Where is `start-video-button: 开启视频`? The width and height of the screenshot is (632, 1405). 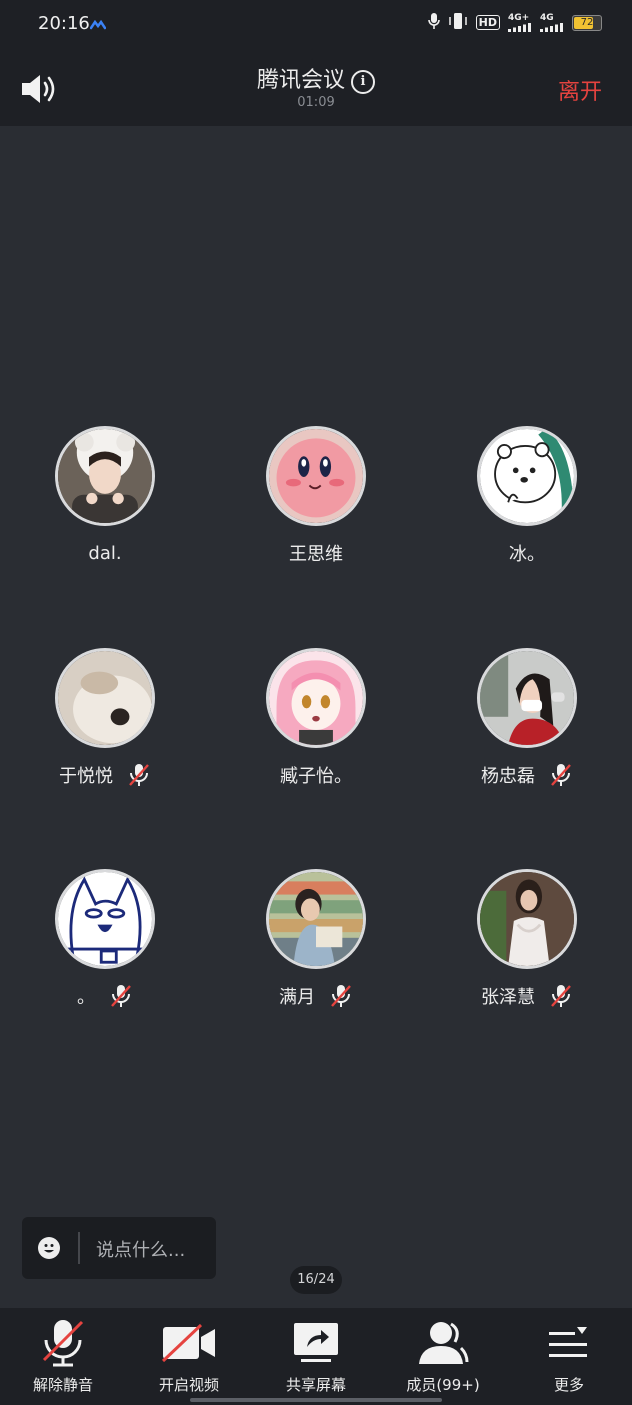
start-video-button: 开启视频 is located at coordinates (189, 1356).